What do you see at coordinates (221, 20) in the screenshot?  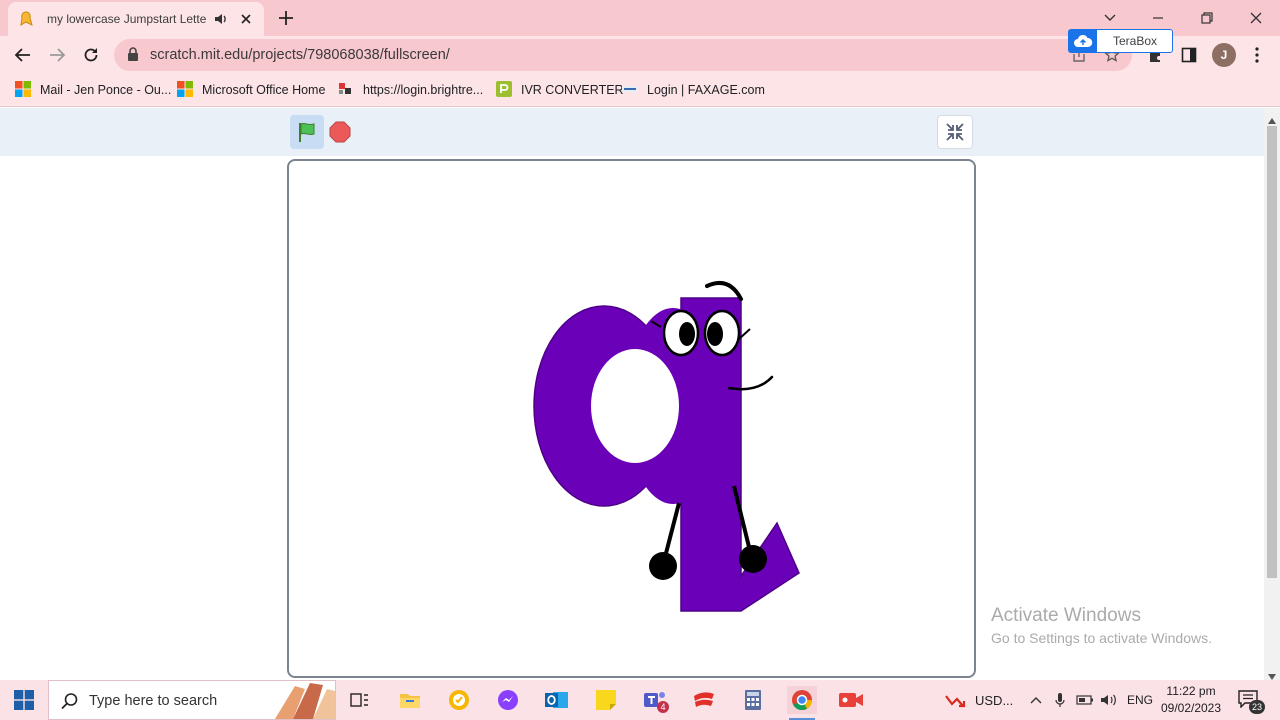 I see `speaker-playing-icon` at bounding box center [221, 20].